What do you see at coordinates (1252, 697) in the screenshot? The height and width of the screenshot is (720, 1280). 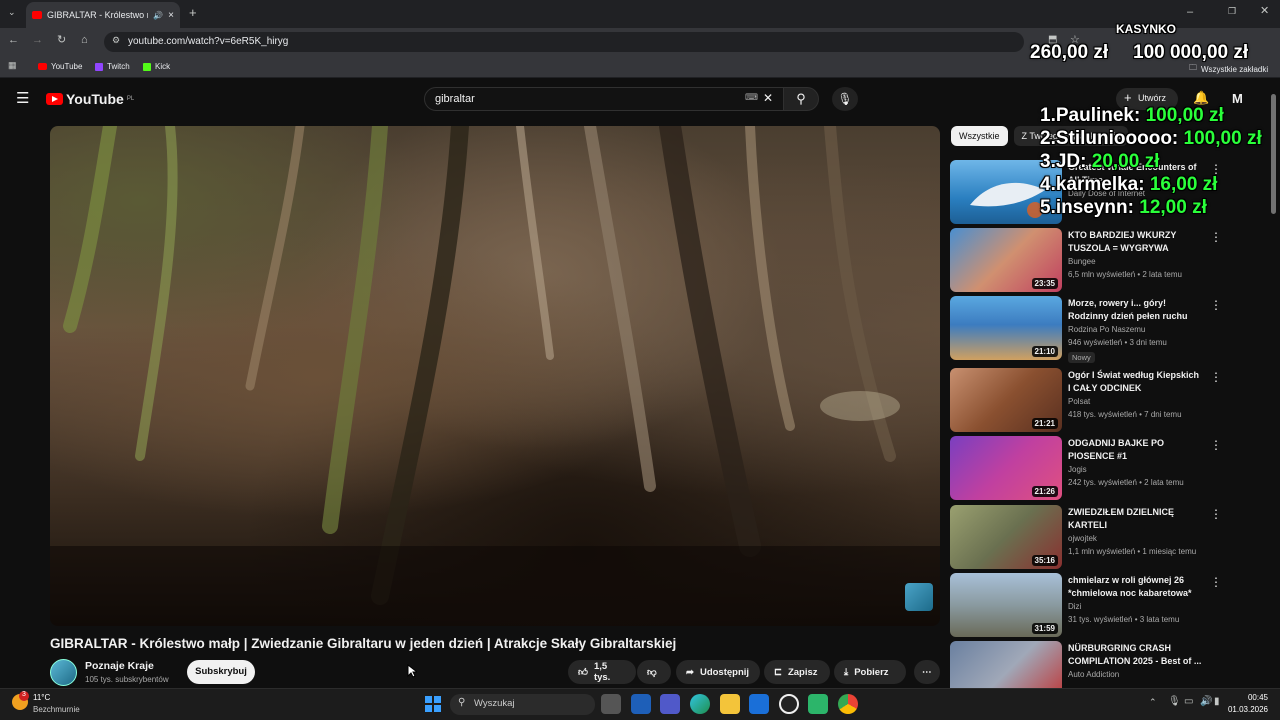 I see `clock-time: 00:45` at bounding box center [1252, 697].